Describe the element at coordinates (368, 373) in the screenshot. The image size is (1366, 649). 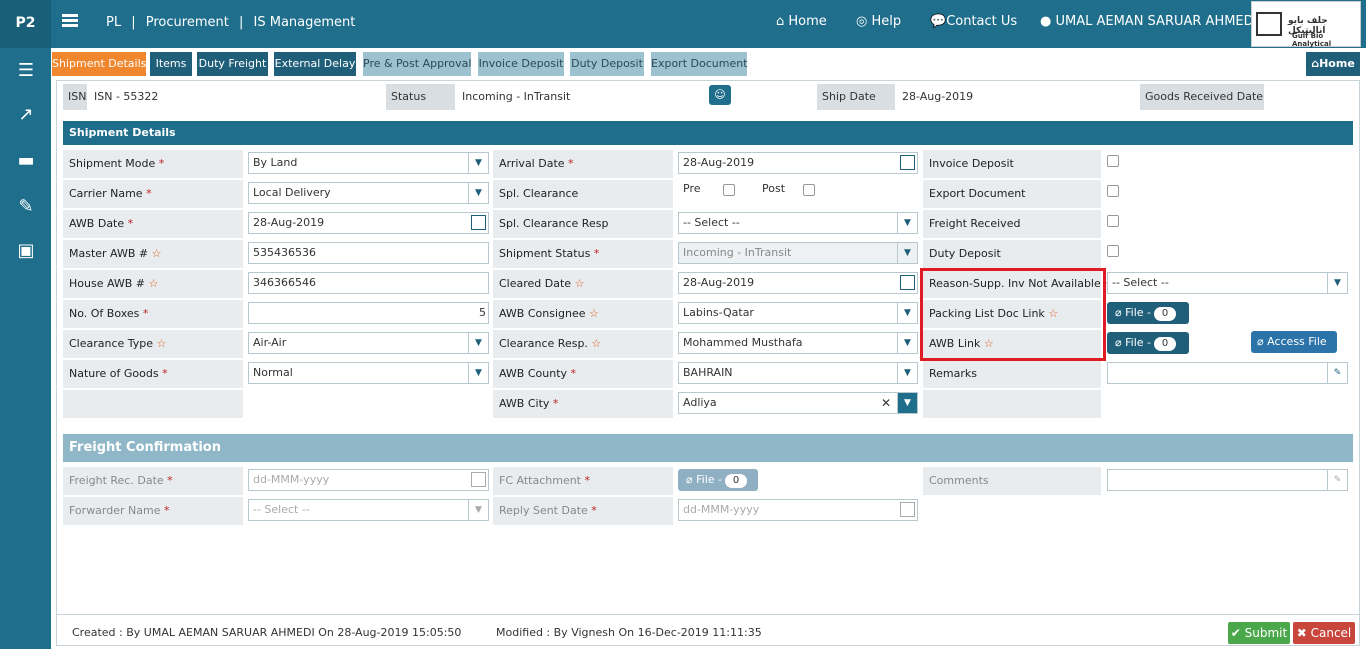
I see `select-nature-of-goods: Normal ▼` at that location.